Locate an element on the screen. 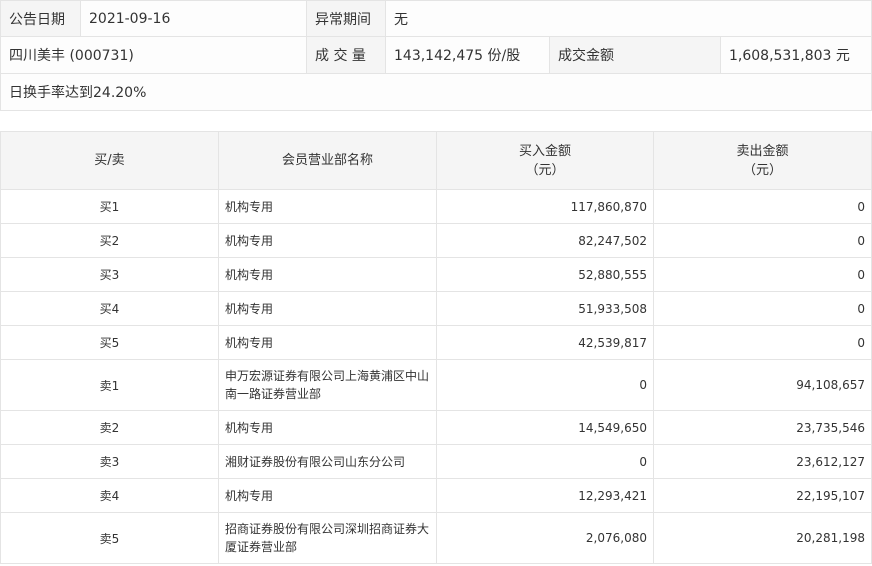 The height and width of the screenshot is (566, 872). info-row-reason: 日换手率达到24.20% is located at coordinates (436, 92).